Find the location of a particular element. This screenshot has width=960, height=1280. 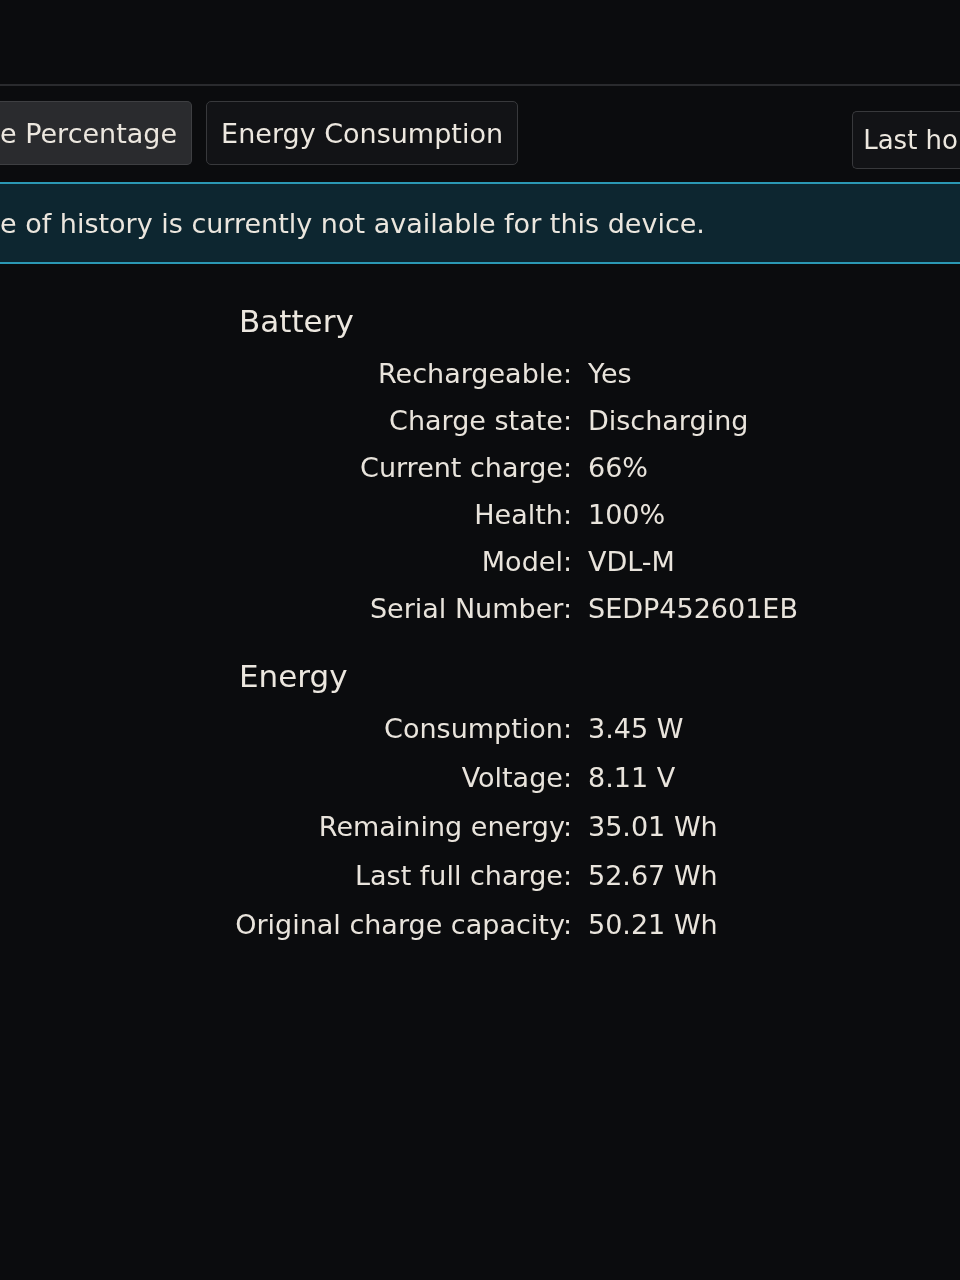

field-value: 52.67 Wh is located at coordinates (653, 876).